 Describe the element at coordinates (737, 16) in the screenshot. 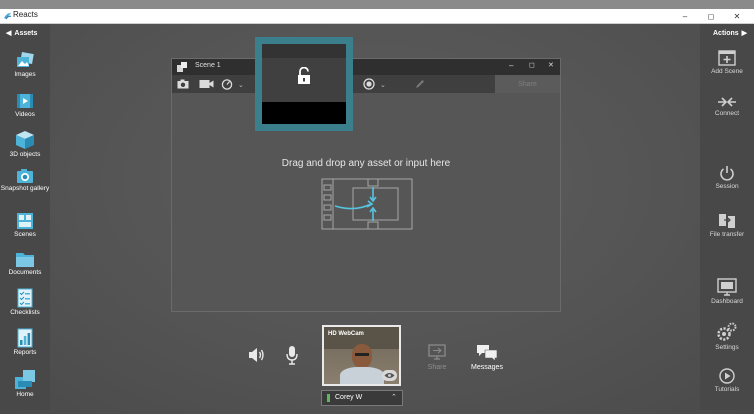

I see `close-button: ✕` at that location.